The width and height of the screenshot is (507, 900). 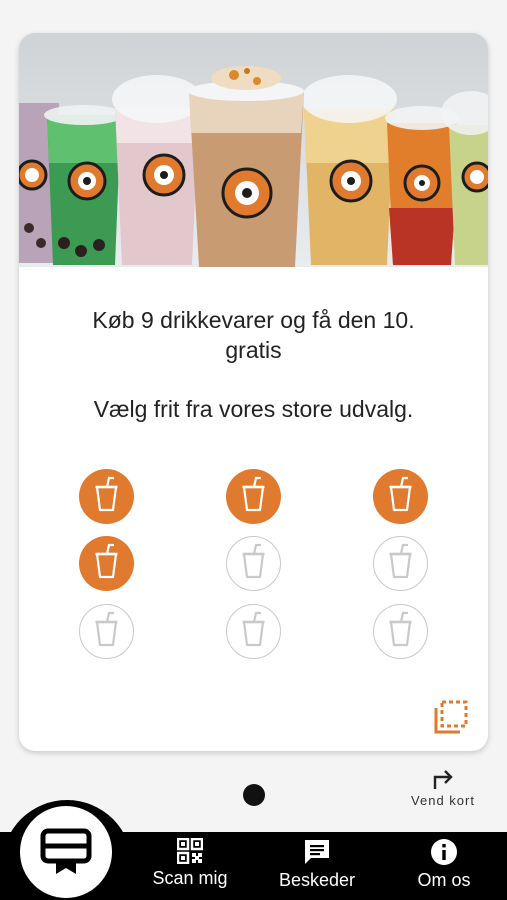 I want to click on loyalty-card-button, so click(x=66, y=852).